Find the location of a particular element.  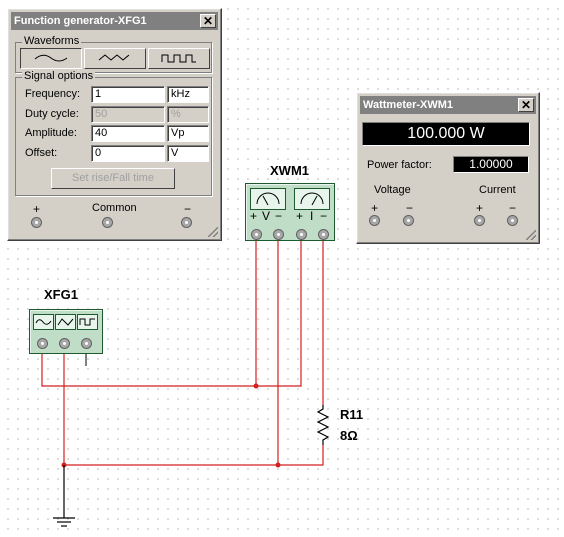

amplitude-unit-field: Vp is located at coordinates (188, 133).